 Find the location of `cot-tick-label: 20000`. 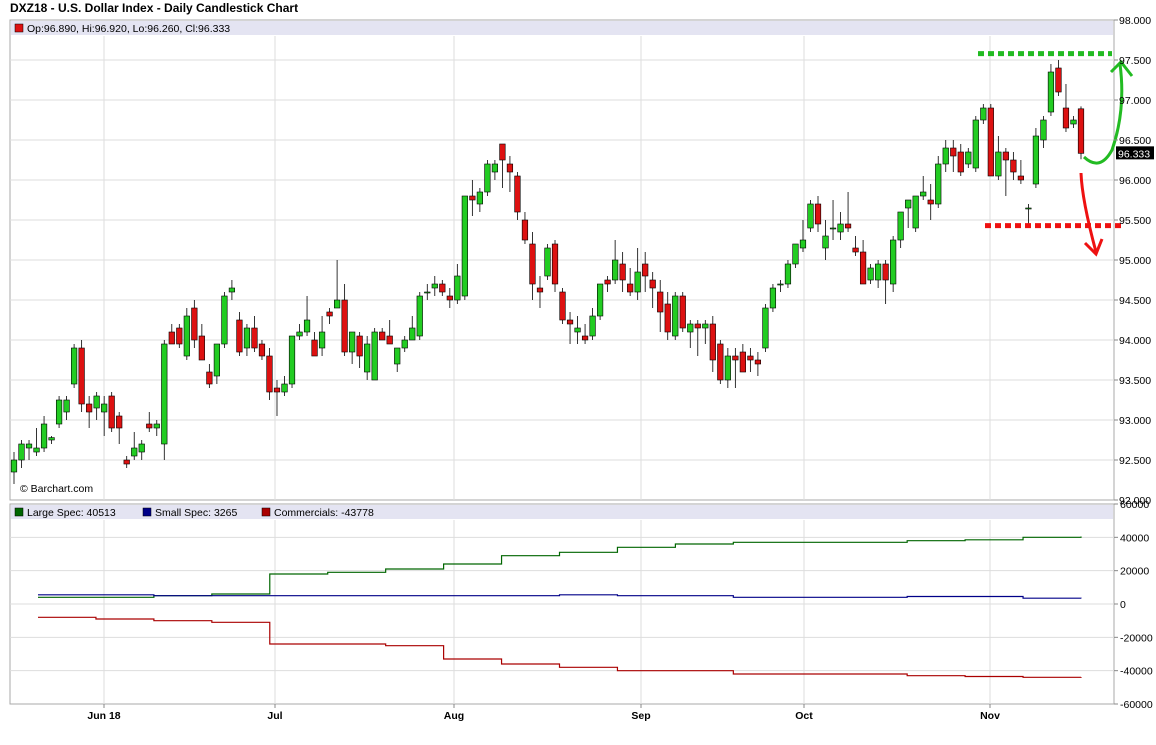

cot-tick-label: 20000 is located at coordinates (1134, 572).